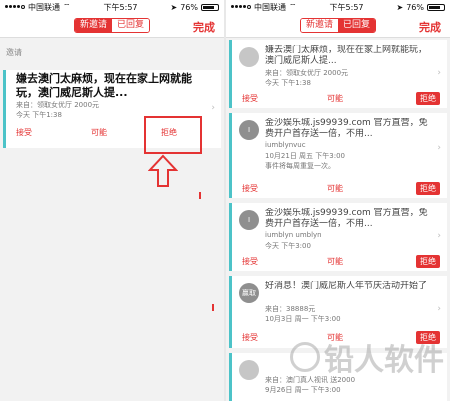 Image resolution: width=450 pixels, height=401 pixels. I want to click on watermark-logo-icon, so click(305, 357).